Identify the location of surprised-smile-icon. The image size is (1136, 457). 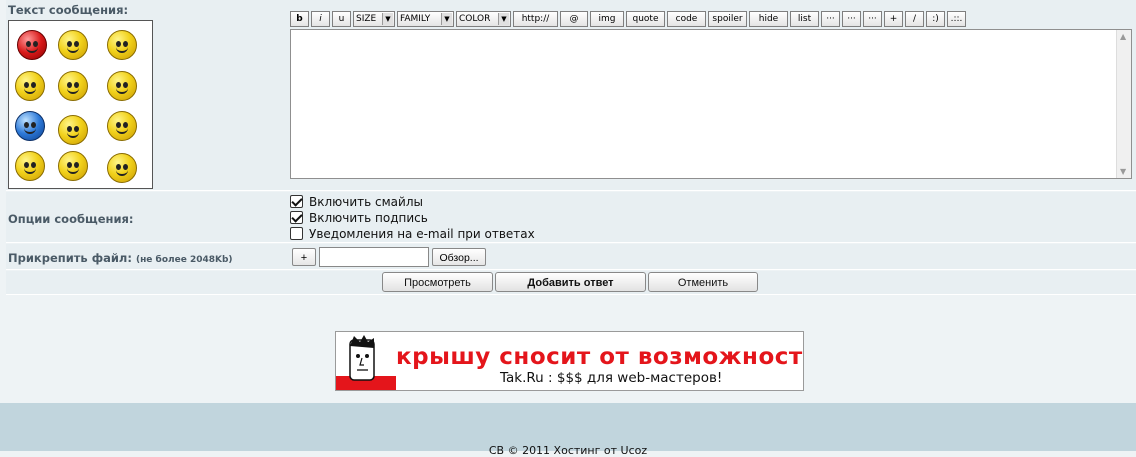
(73, 86).